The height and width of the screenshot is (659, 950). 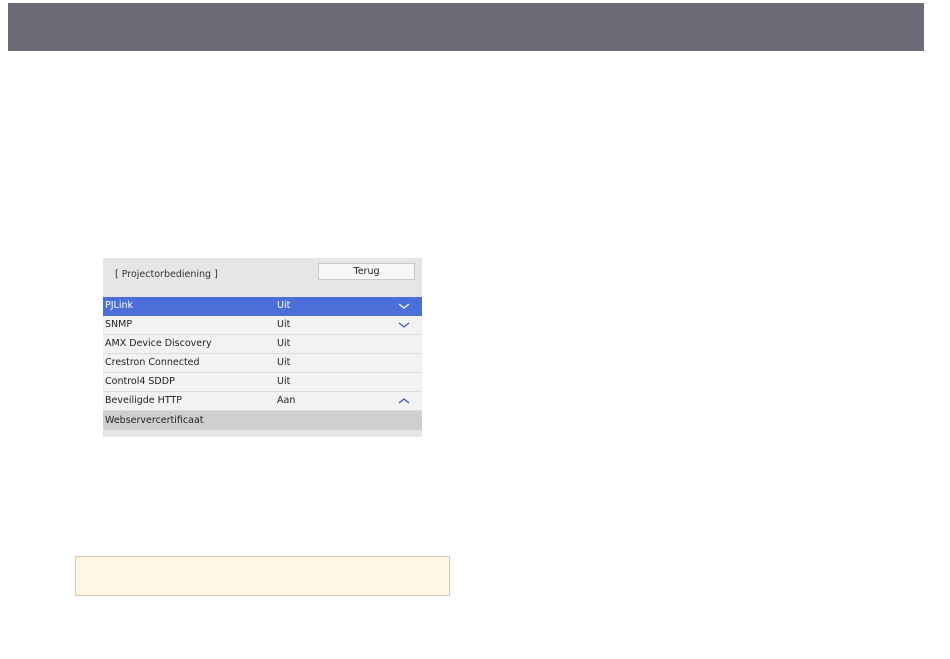 What do you see at coordinates (140, 381) in the screenshot?
I see `row-label: Control4 SDDP` at bounding box center [140, 381].